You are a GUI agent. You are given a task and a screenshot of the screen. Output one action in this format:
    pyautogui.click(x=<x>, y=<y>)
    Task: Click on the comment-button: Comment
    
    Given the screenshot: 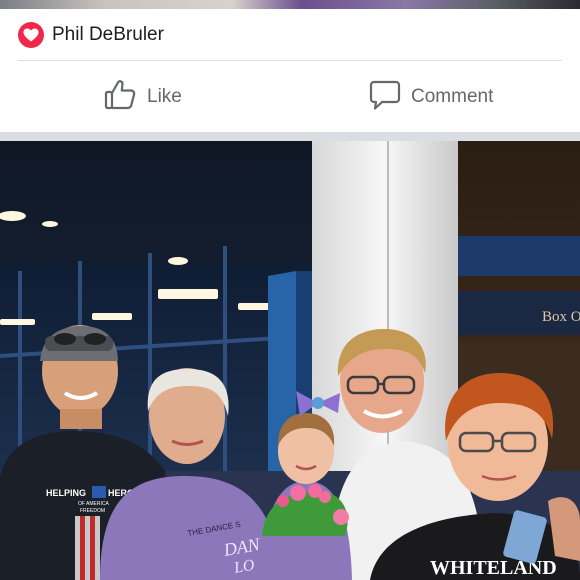 What is the action you would take?
    pyautogui.click(x=431, y=97)
    